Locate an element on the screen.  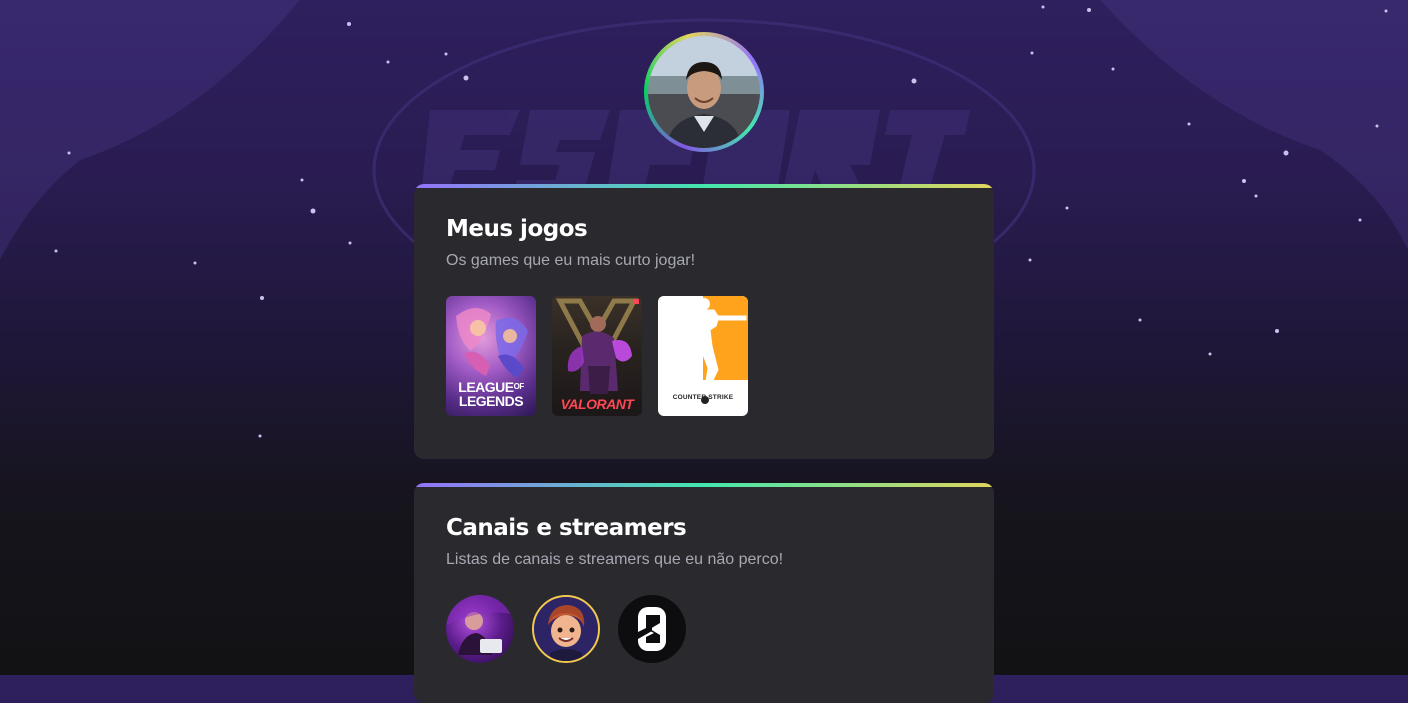
streamer-1-avatar is located at coordinates (480, 629).